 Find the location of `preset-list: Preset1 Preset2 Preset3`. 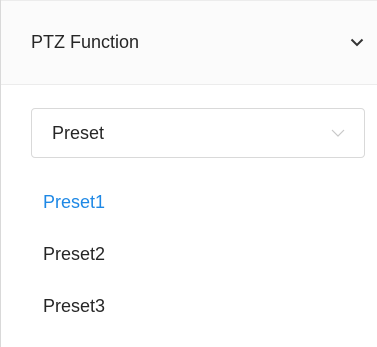

preset-list: Preset1 Preset2 Preset3 is located at coordinates (74, 254).